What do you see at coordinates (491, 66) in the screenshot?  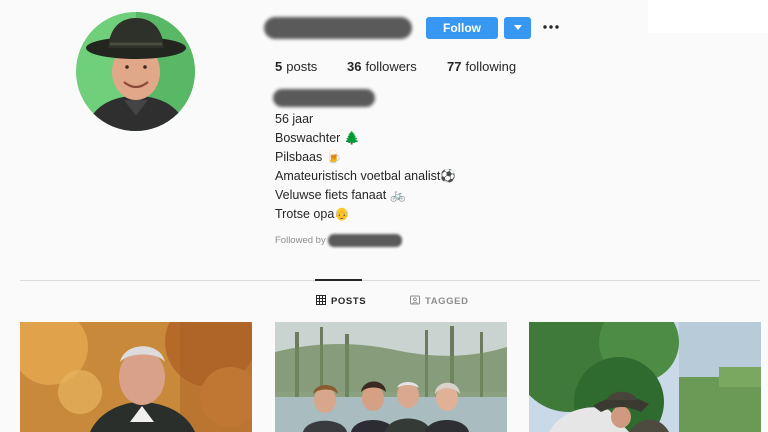 I see `following-count-label: following` at bounding box center [491, 66].